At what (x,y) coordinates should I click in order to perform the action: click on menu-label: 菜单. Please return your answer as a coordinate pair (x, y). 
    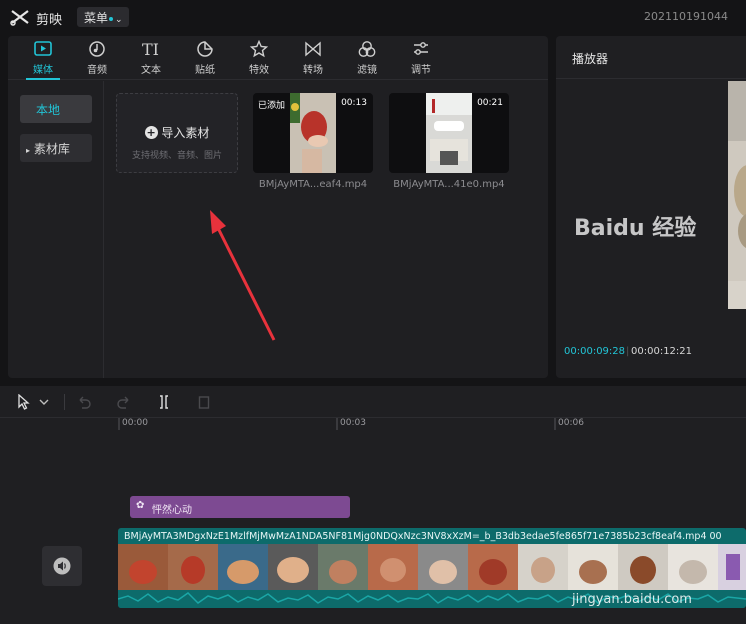
    Looking at the image, I should click on (96, 18).